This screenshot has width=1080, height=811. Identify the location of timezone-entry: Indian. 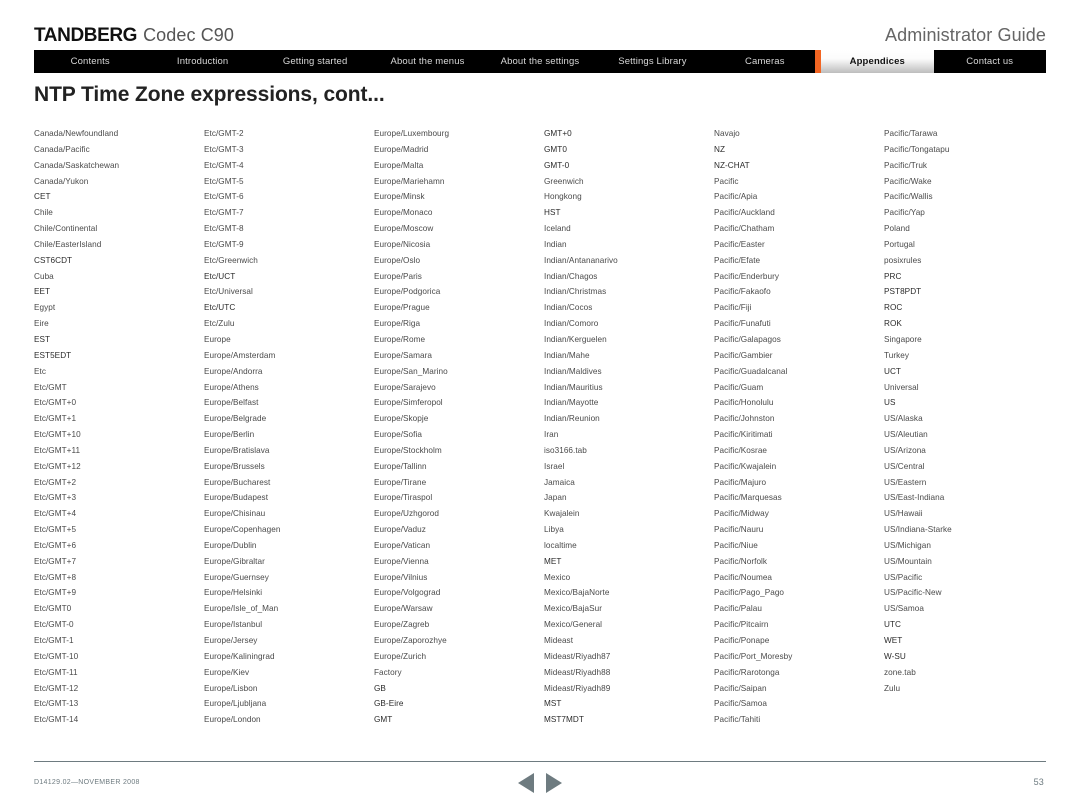
(555, 244).